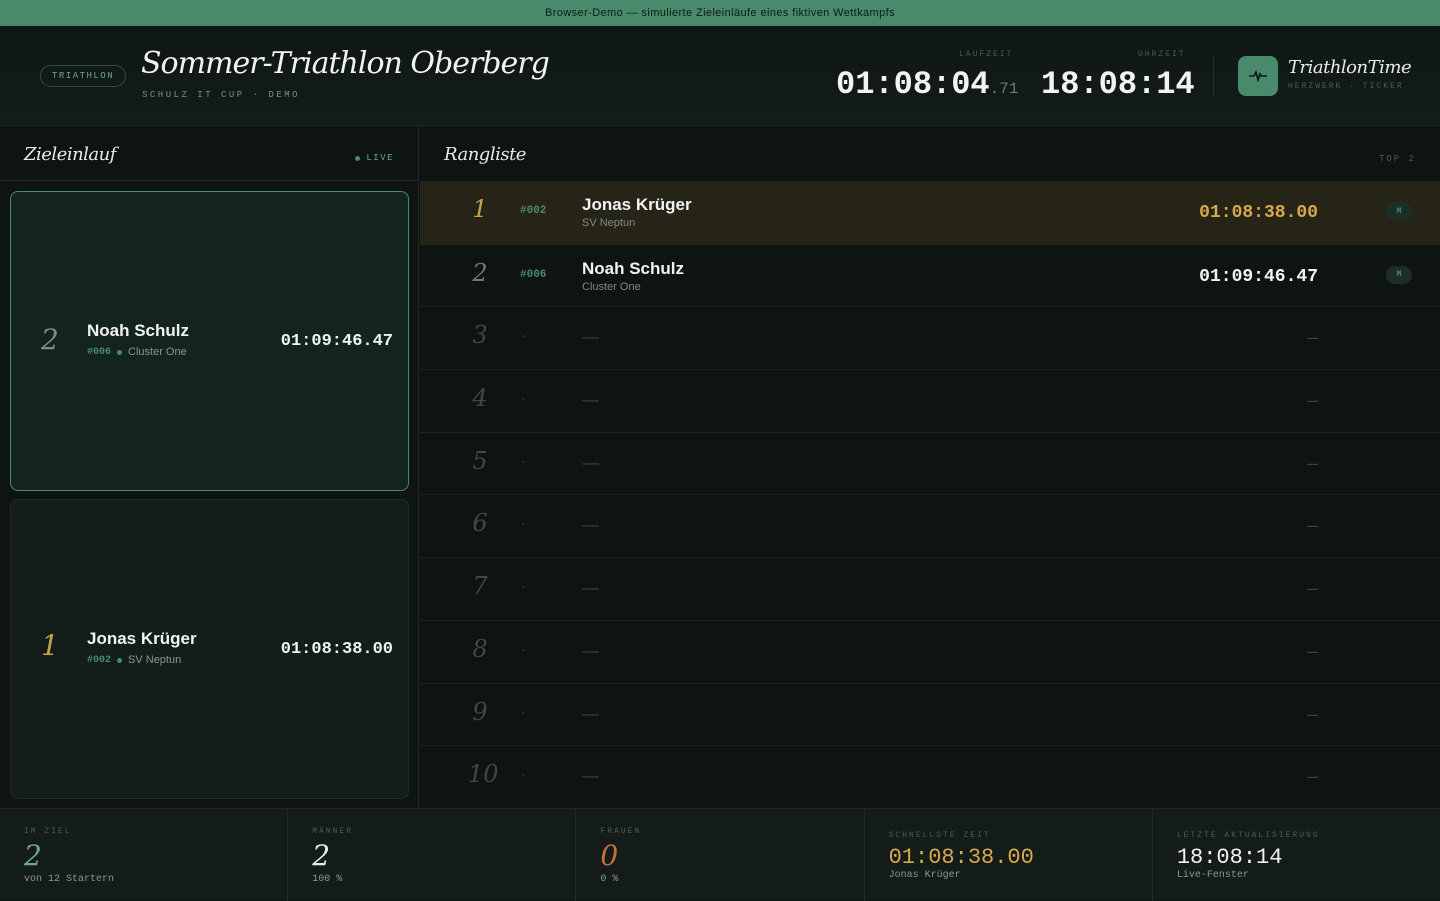  Describe the element at coordinates (209, 649) in the screenshot. I see `finish-card: 1 Jonas Krüger #002 SV Neptun 01:08:38.00` at that location.